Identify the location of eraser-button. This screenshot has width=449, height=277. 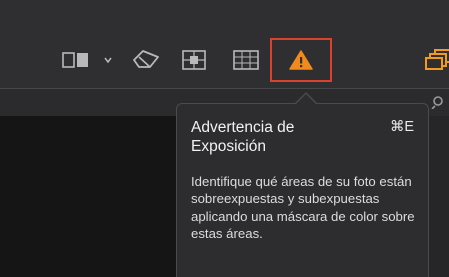
(146, 59).